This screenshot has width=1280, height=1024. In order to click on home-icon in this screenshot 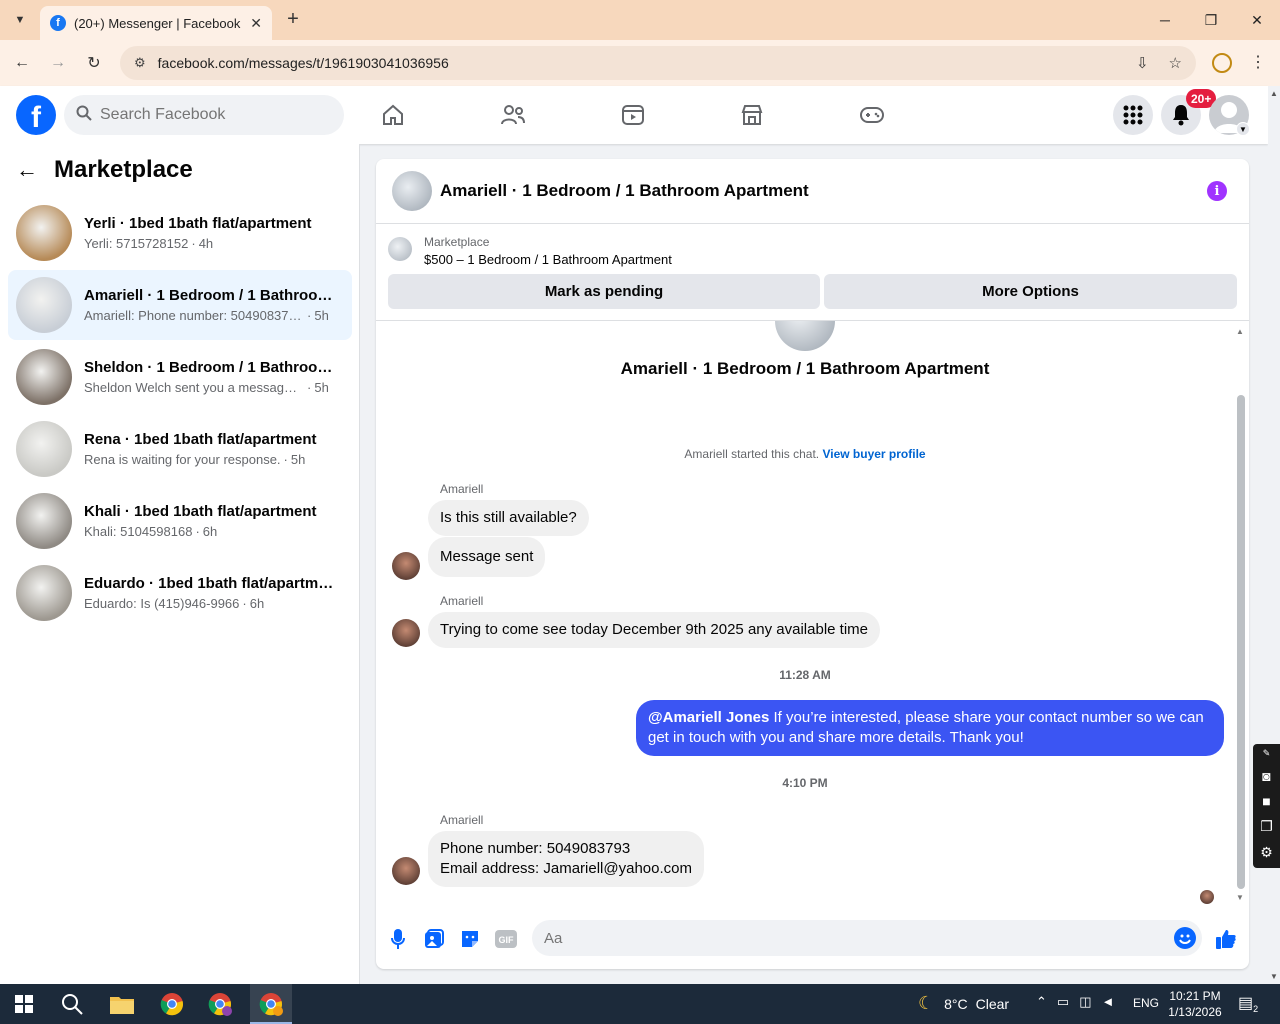, I will do `click(393, 115)`.